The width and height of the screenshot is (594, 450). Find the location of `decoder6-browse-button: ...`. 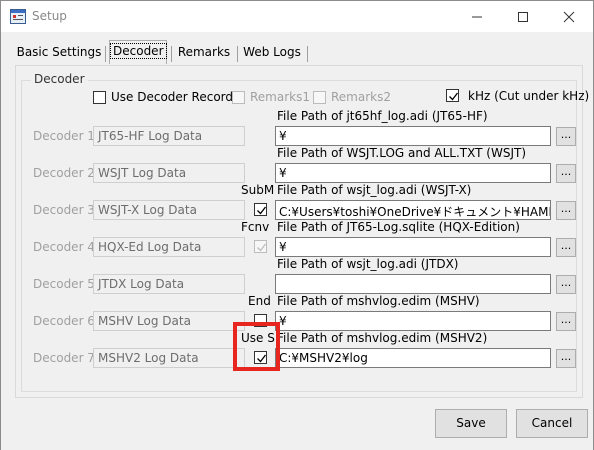

decoder6-browse-button: ... is located at coordinates (566, 321).